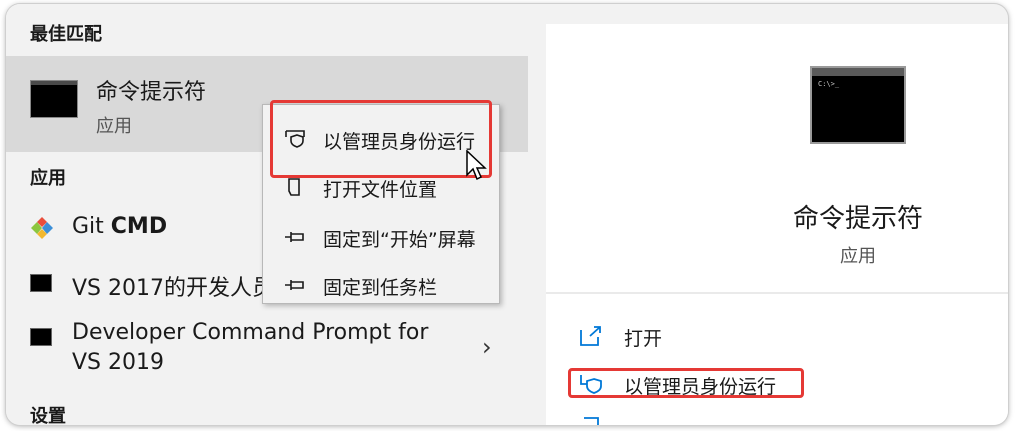  What do you see at coordinates (48, 415) in the screenshot?
I see `settings-header: 设置` at bounding box center [48, 415].